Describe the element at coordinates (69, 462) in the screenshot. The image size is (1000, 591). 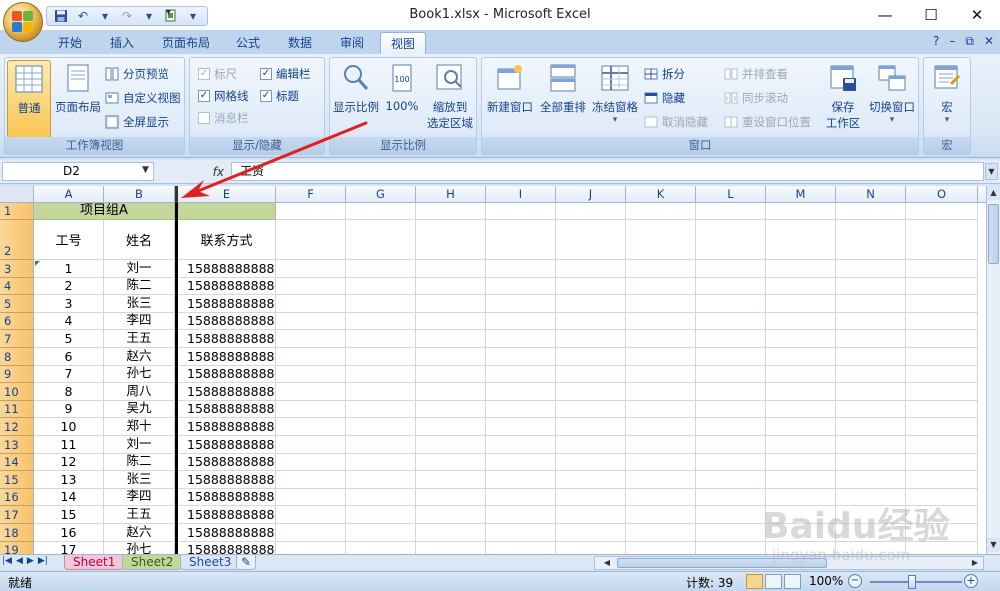
I see `cell-employee-id: 12` at that location.